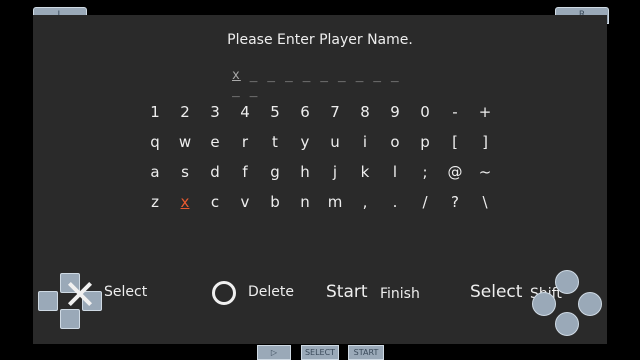 The image size is (640, 360). Describe the element at coordinates (365, 112) in the screenshot. I see `key: 8` at that location.